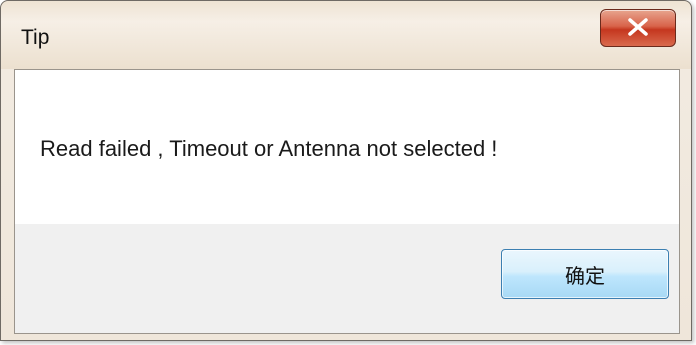 This screenshot has height=345, width=696. I want to click on close-icon, so click(638, 27).